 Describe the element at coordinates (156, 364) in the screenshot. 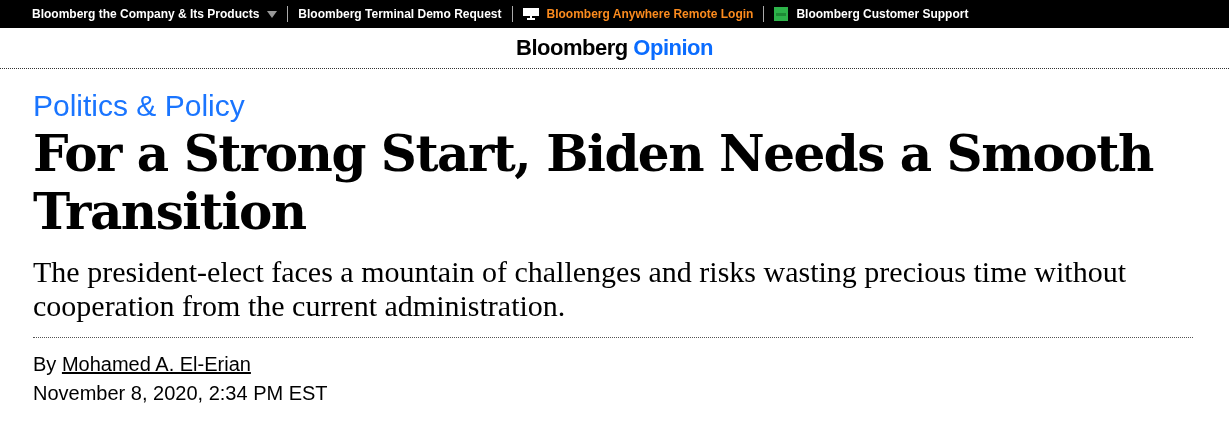

I see `author-link: Mohamed A. El-Erian` at that location.